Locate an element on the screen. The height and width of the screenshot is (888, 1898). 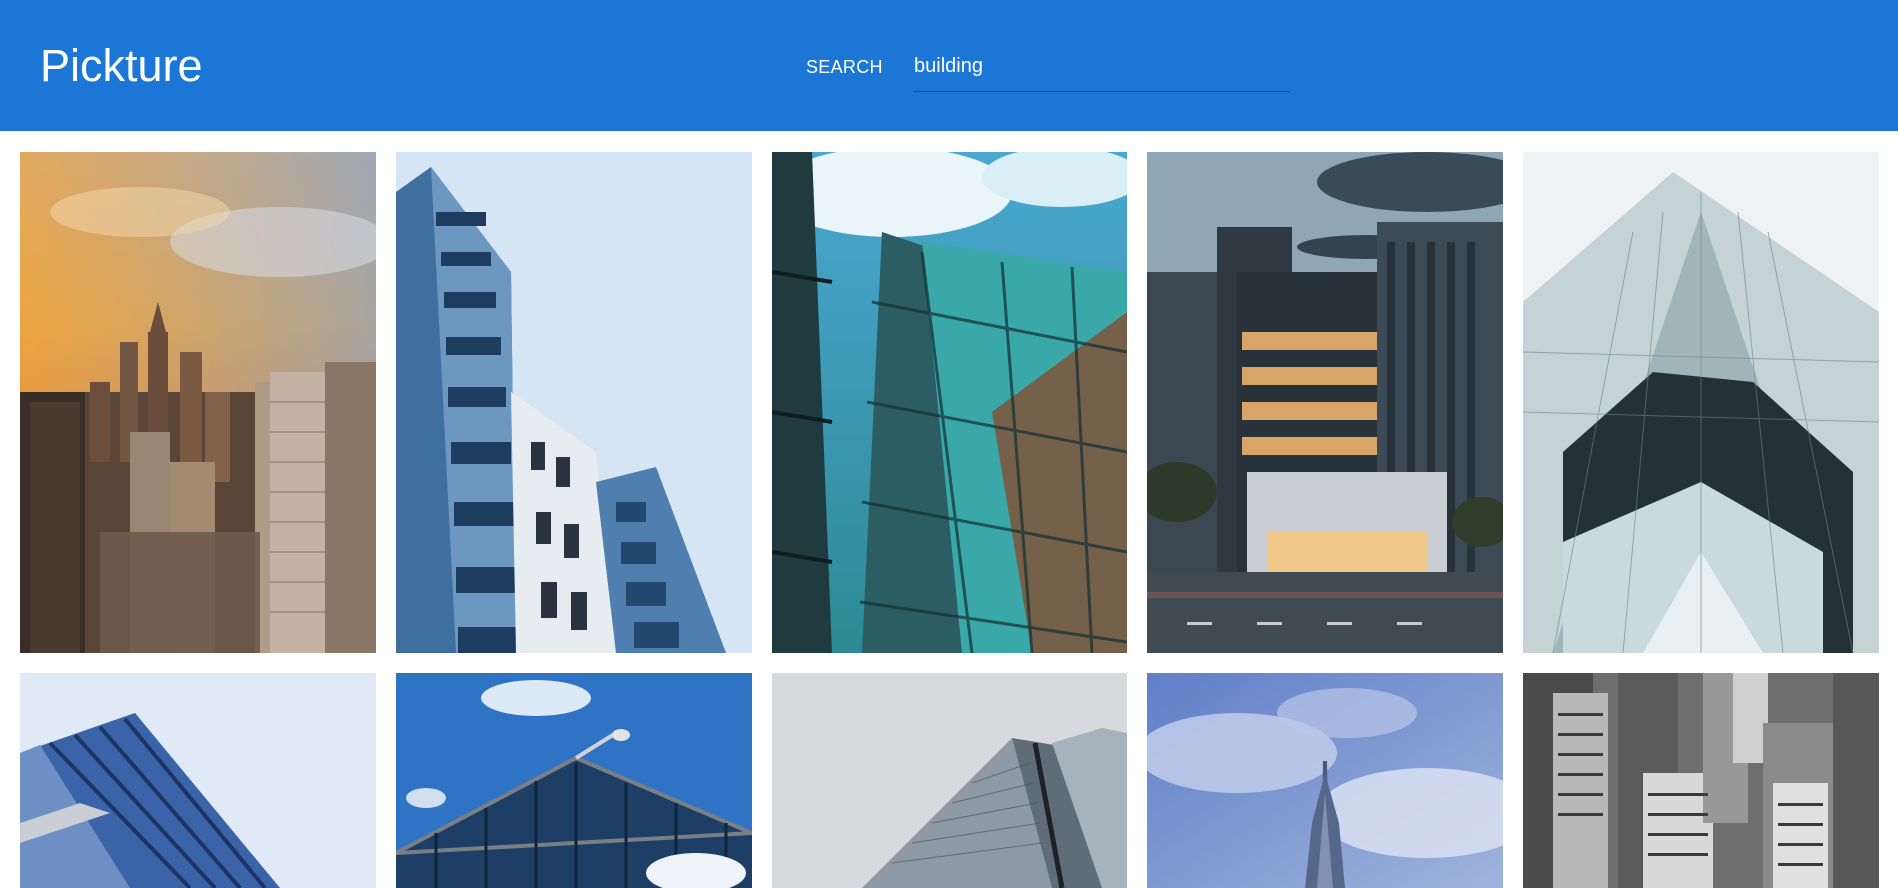
grey-towers-image is located at coordinates (949, 780).